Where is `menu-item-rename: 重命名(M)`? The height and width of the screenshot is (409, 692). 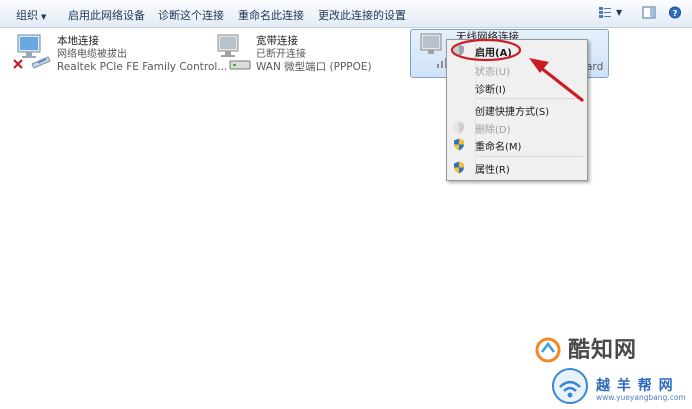
menu-item-rename: 重命名(M) is located at coordinates (498, 145).